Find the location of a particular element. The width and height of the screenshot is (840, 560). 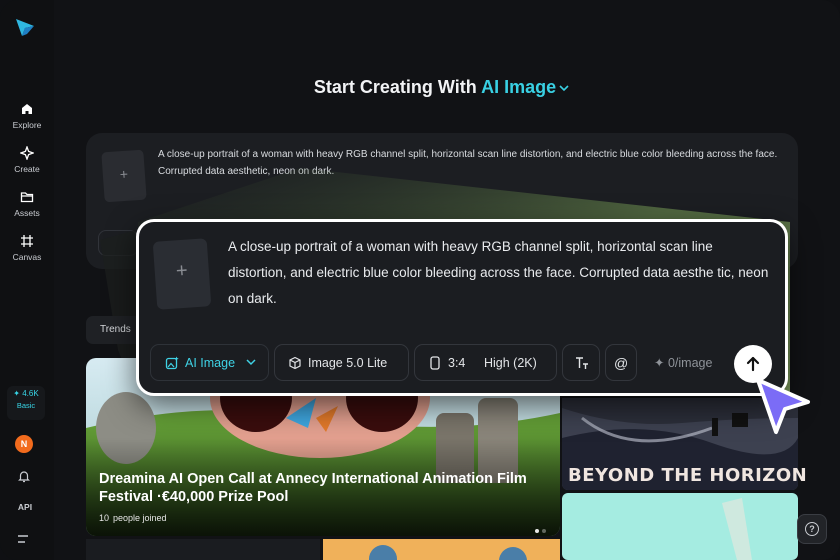

sidebar-item-label: Canvas is located at coordinates (27, 257).